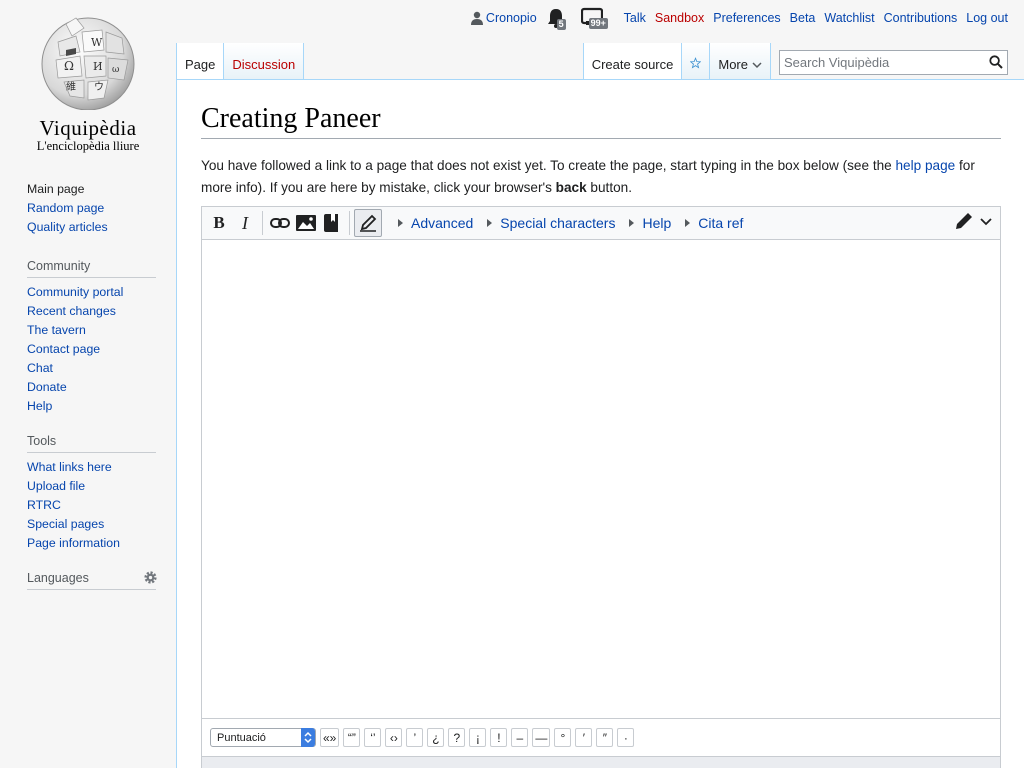 The image size is (1024, 768). What do you see at coordinates (415, 737) in the screenshot?
I see `char-button: ’` at bounding box center [415, 737].